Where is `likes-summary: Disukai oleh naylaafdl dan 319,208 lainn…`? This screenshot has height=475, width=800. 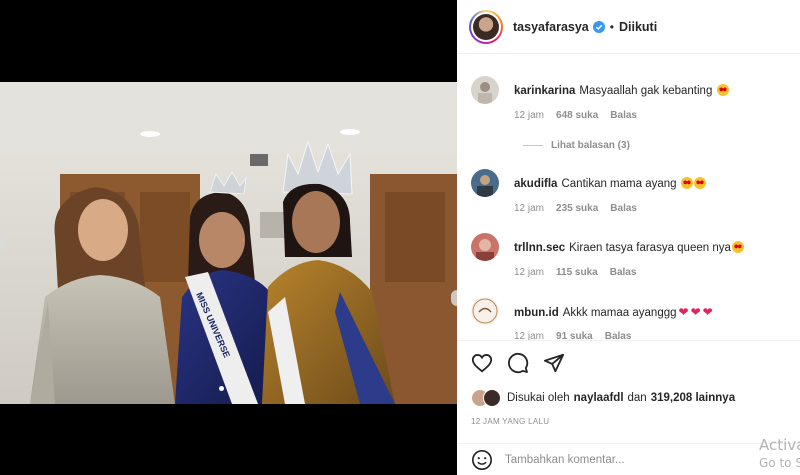 likes-summary: Disukai oleh naylaafdl dan 319,208 lainn… is located at coordinates (605, 398).